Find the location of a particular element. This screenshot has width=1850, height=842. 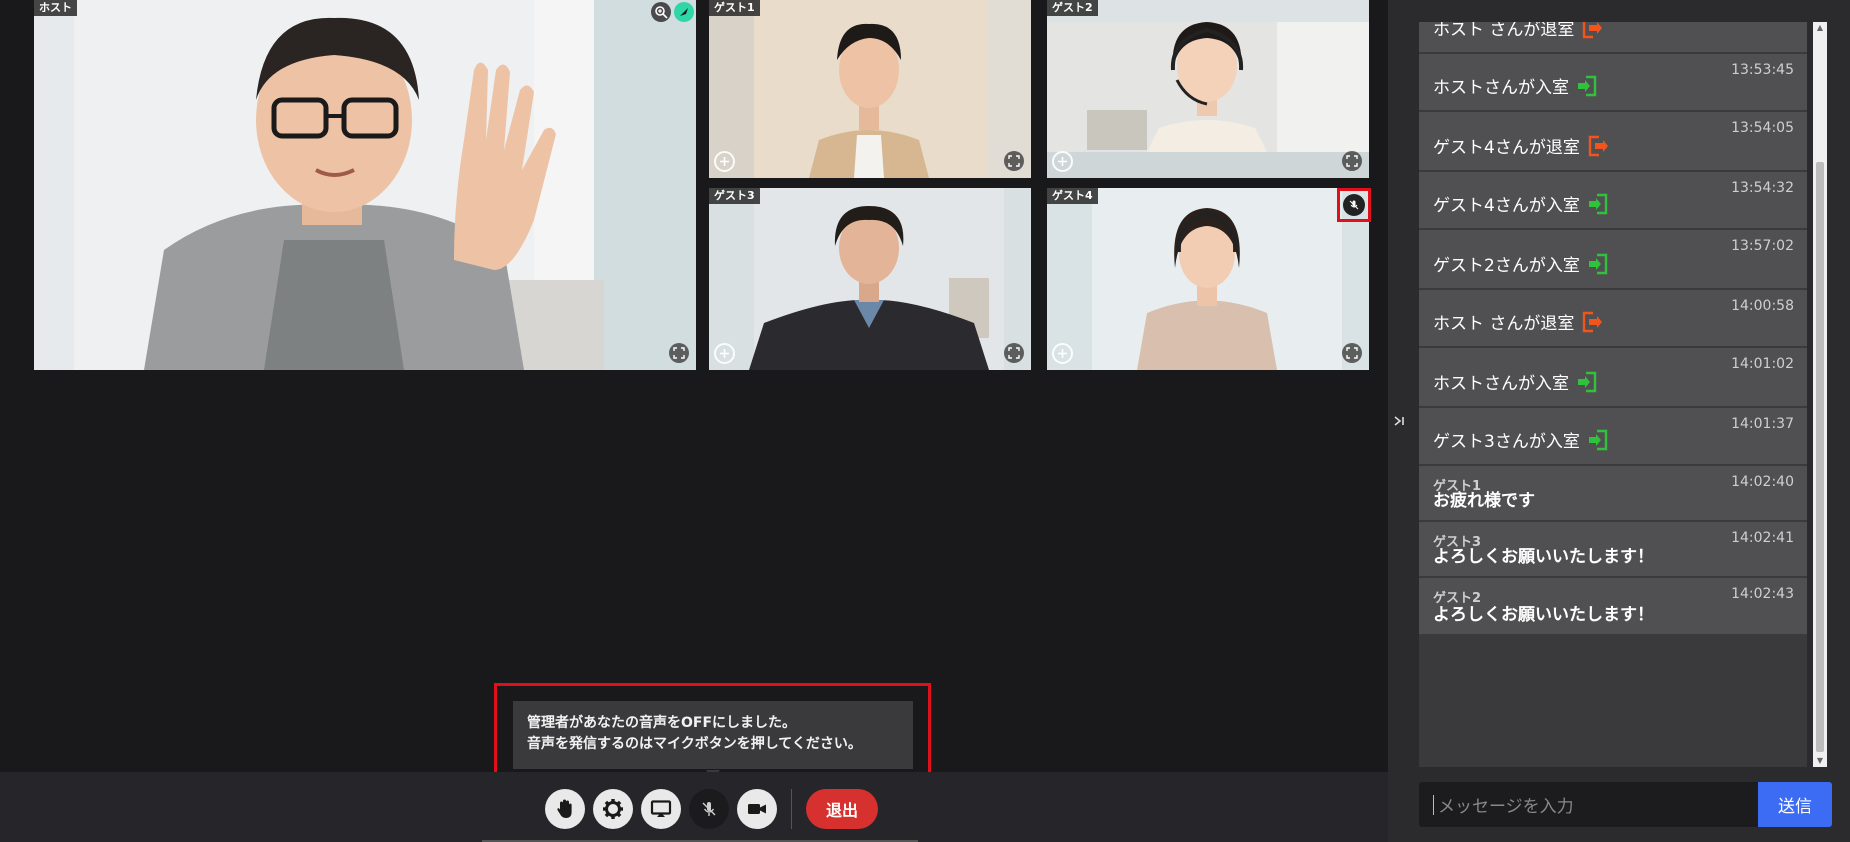

chat-input-row: メッセージを入力 送信 is located at coordinates (1625, 804).